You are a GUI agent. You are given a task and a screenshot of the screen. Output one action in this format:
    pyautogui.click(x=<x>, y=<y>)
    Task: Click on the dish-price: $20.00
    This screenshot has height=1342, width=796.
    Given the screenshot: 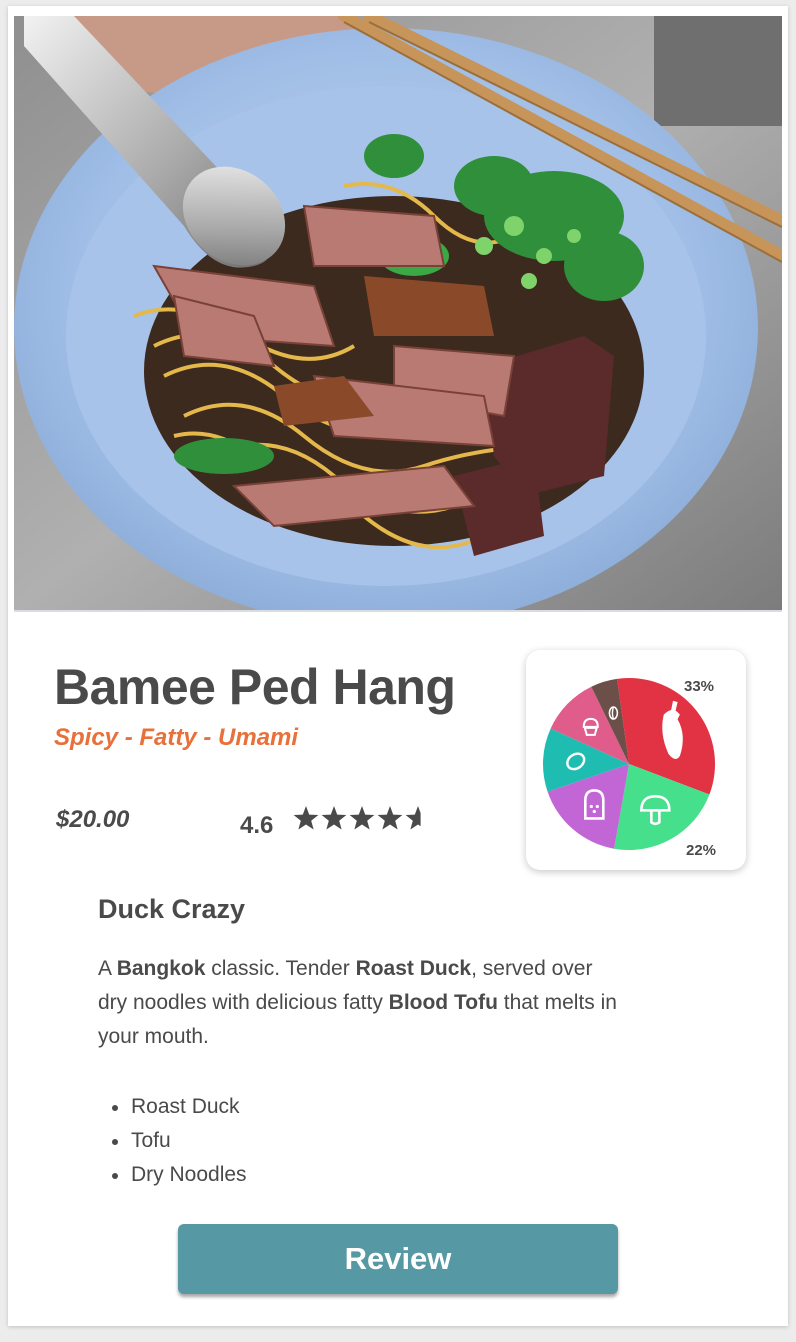 What is the action you would take?
    pyautogui.click(x=93, y=819)
    